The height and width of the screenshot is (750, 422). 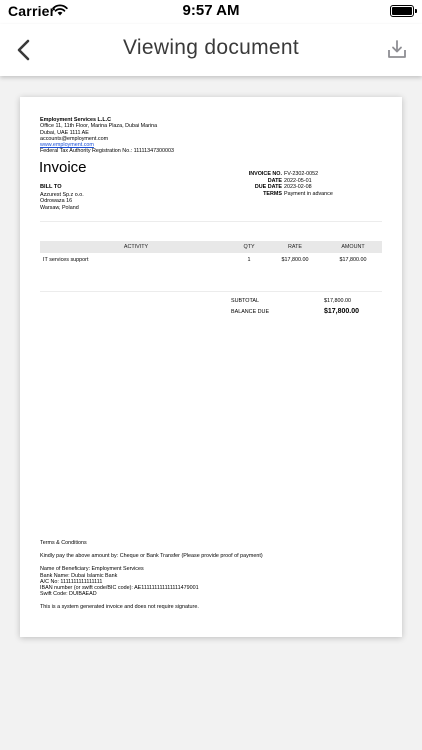 I want to click on meta-label: TERMS, so click(x=272, y=193).